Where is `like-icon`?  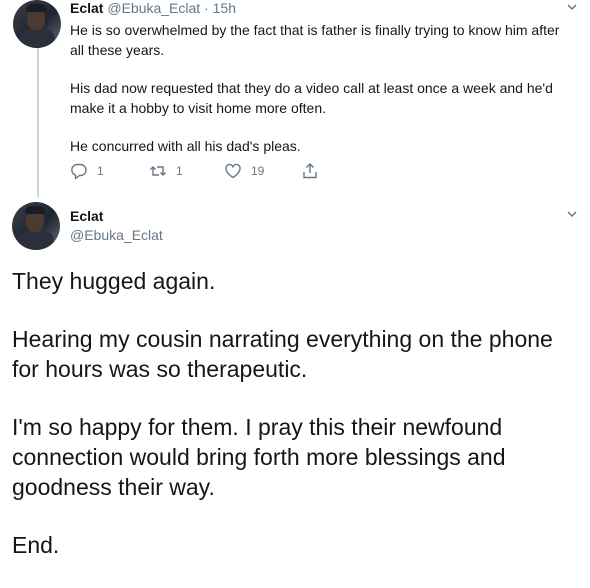
like-icon is located at coordinates (233, 171).